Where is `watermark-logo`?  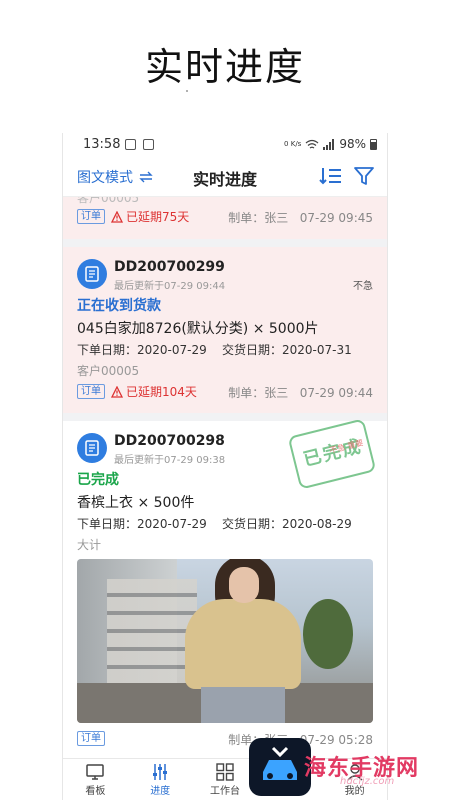 watermark-logo is located at coordinates (280, 767).